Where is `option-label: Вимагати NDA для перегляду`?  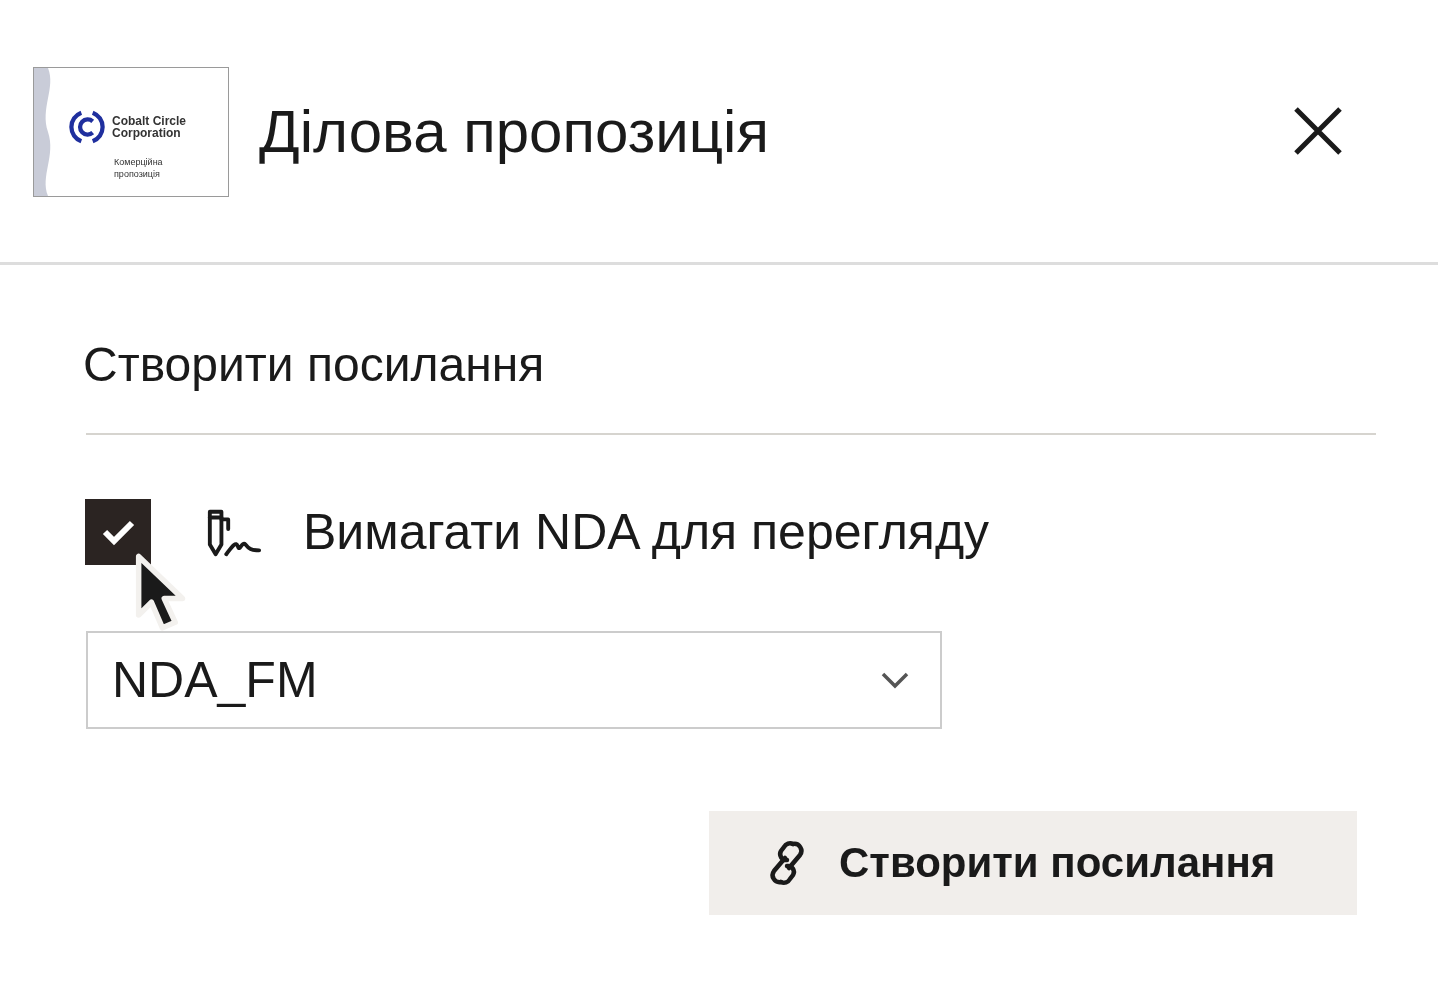
option-label: Вимагати NDA для перегляду is located at coordinates (646, 532).